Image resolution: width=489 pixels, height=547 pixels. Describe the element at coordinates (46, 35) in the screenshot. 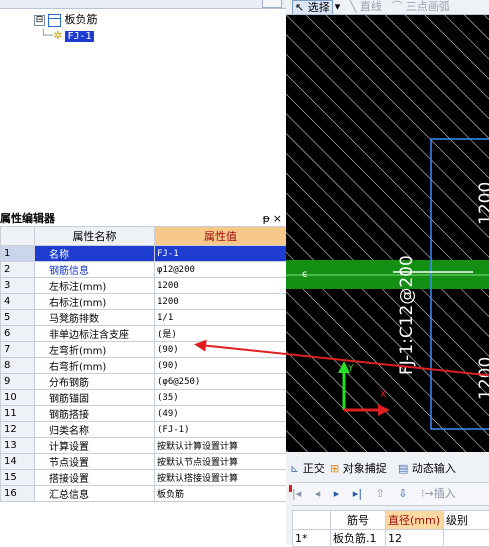

I see `tree-branch-line: └─` at that location.